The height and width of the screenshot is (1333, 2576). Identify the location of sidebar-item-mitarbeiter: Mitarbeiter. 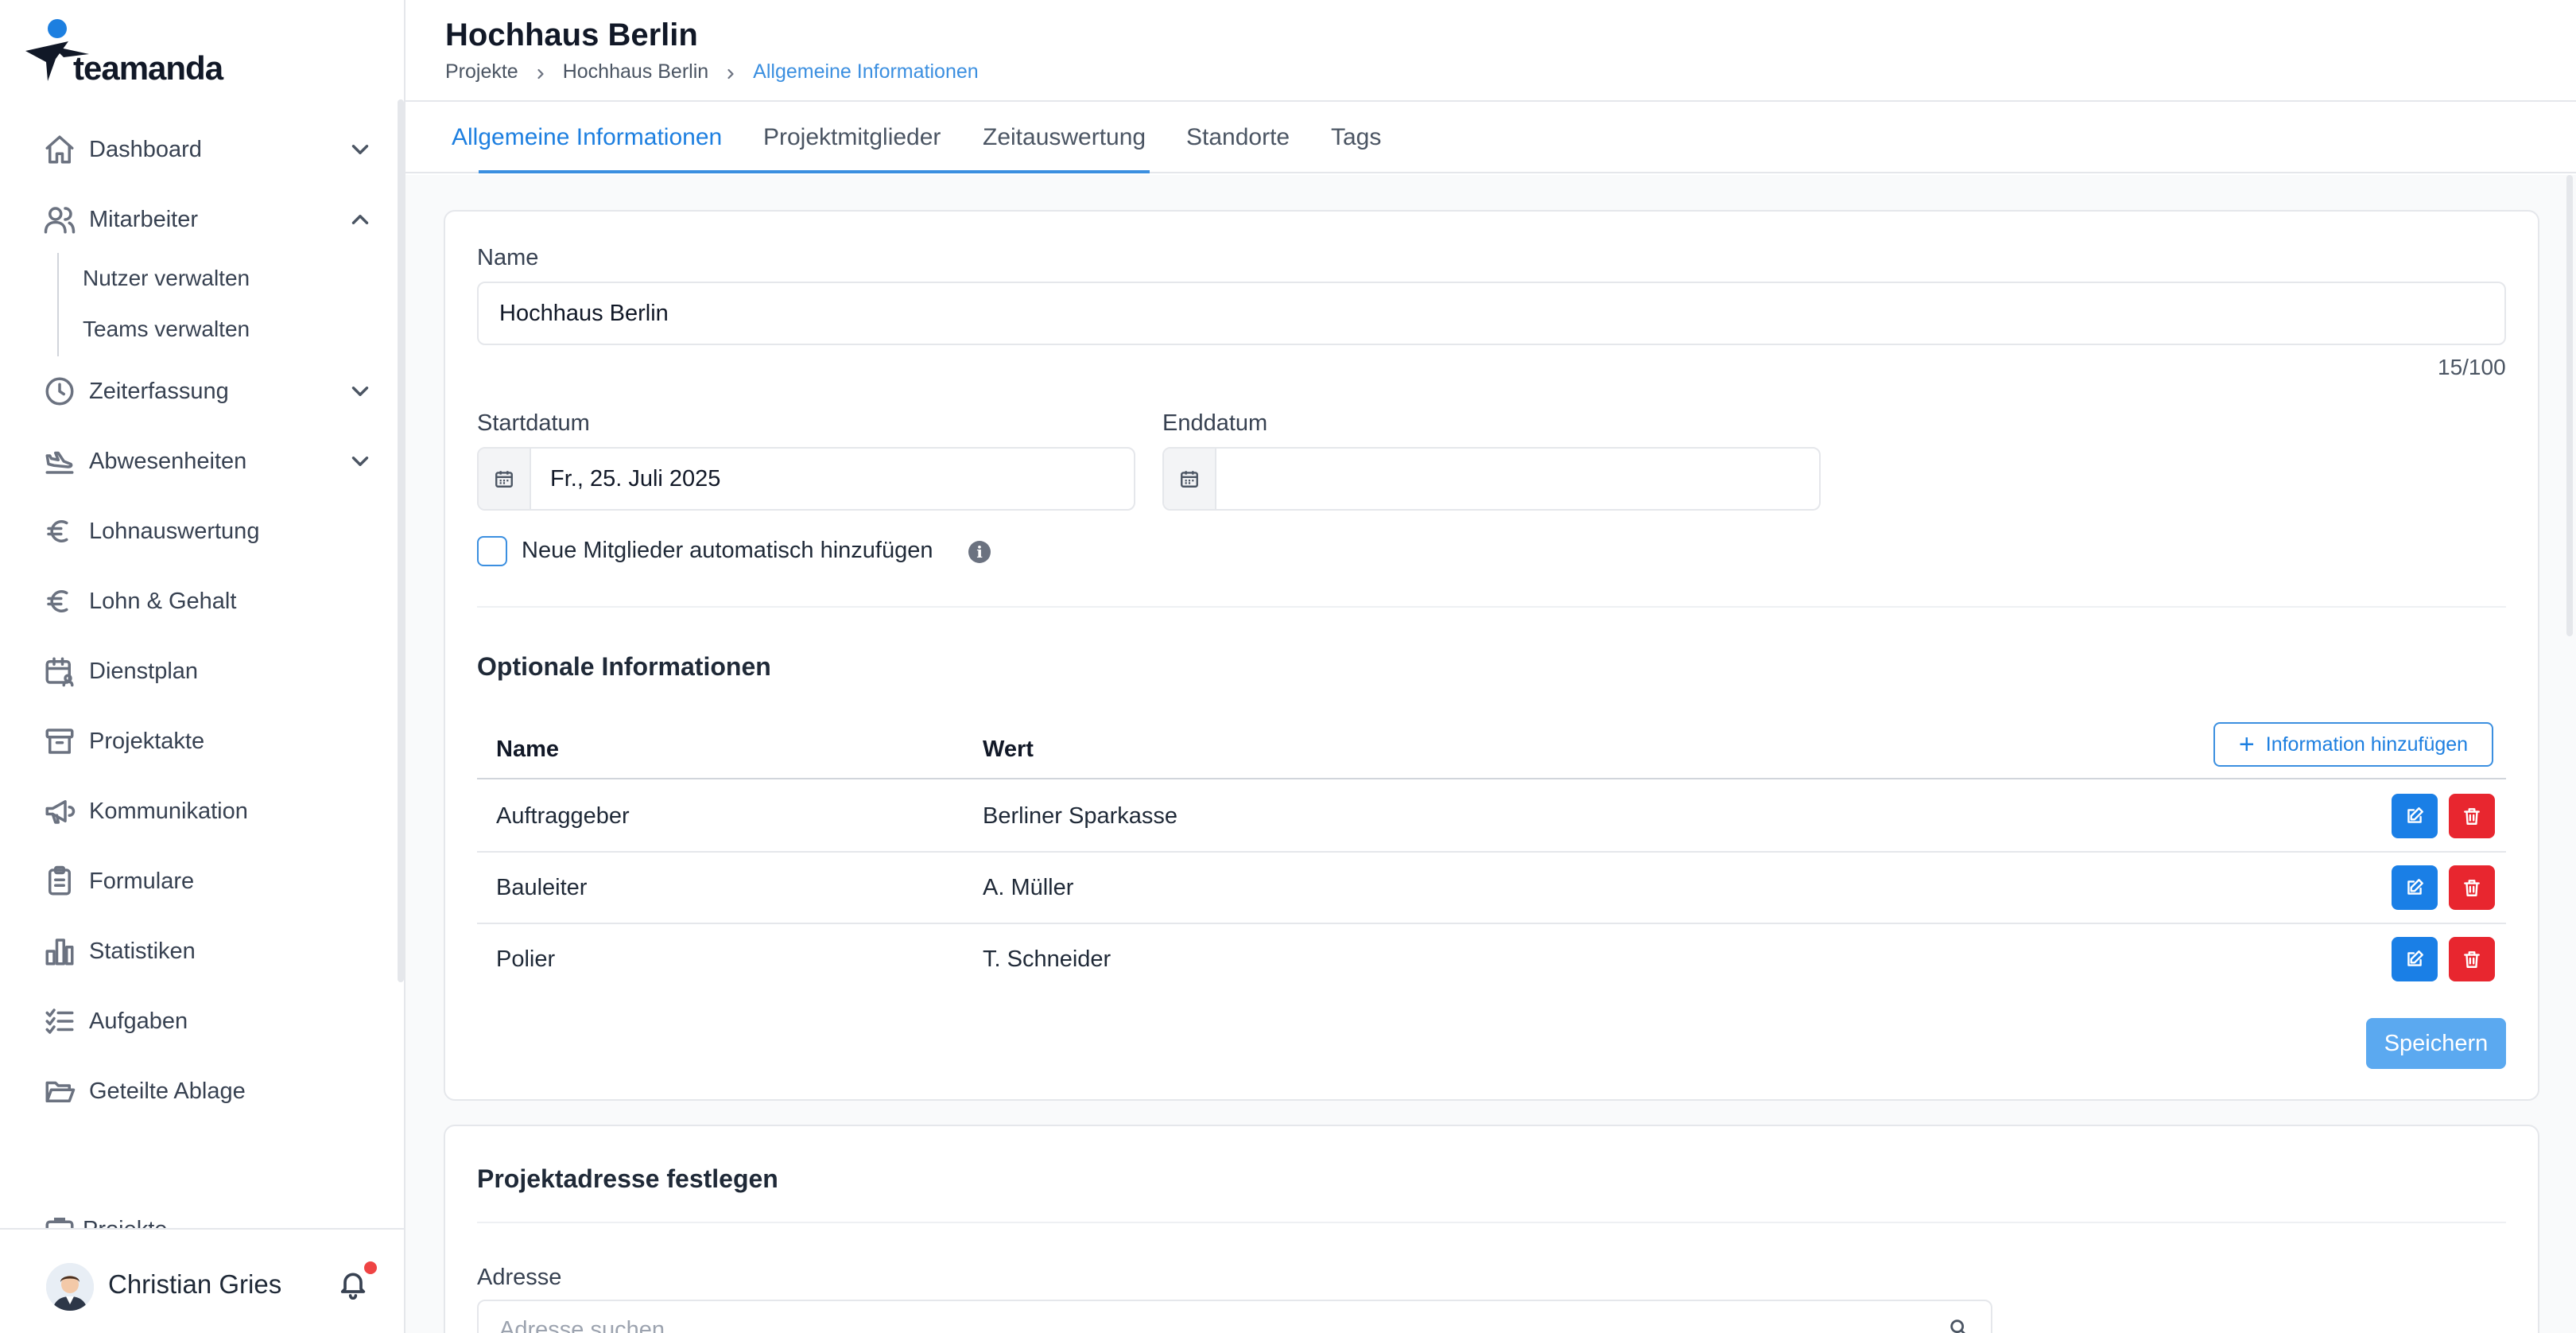
(207, 219).